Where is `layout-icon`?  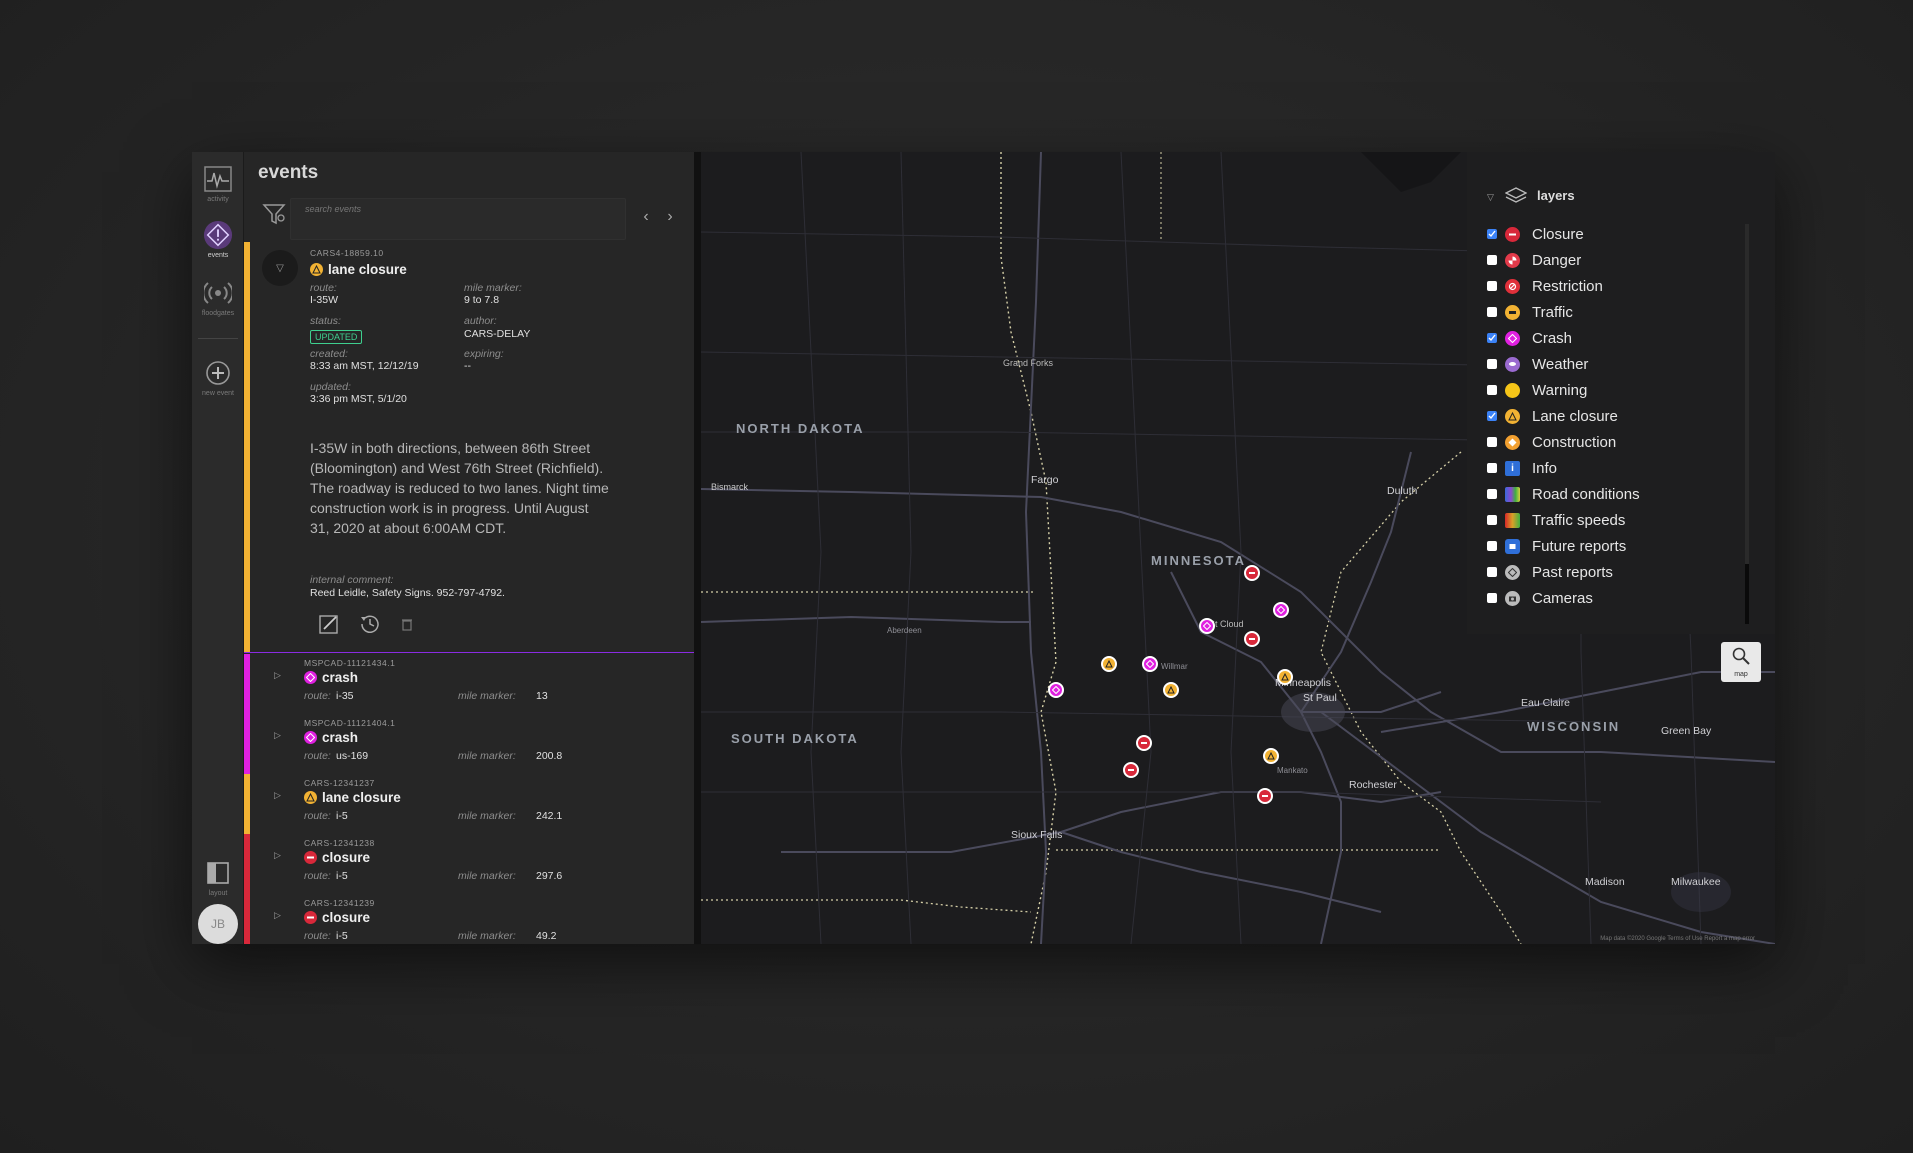
layout-icon is located at coordinates (218, 873).